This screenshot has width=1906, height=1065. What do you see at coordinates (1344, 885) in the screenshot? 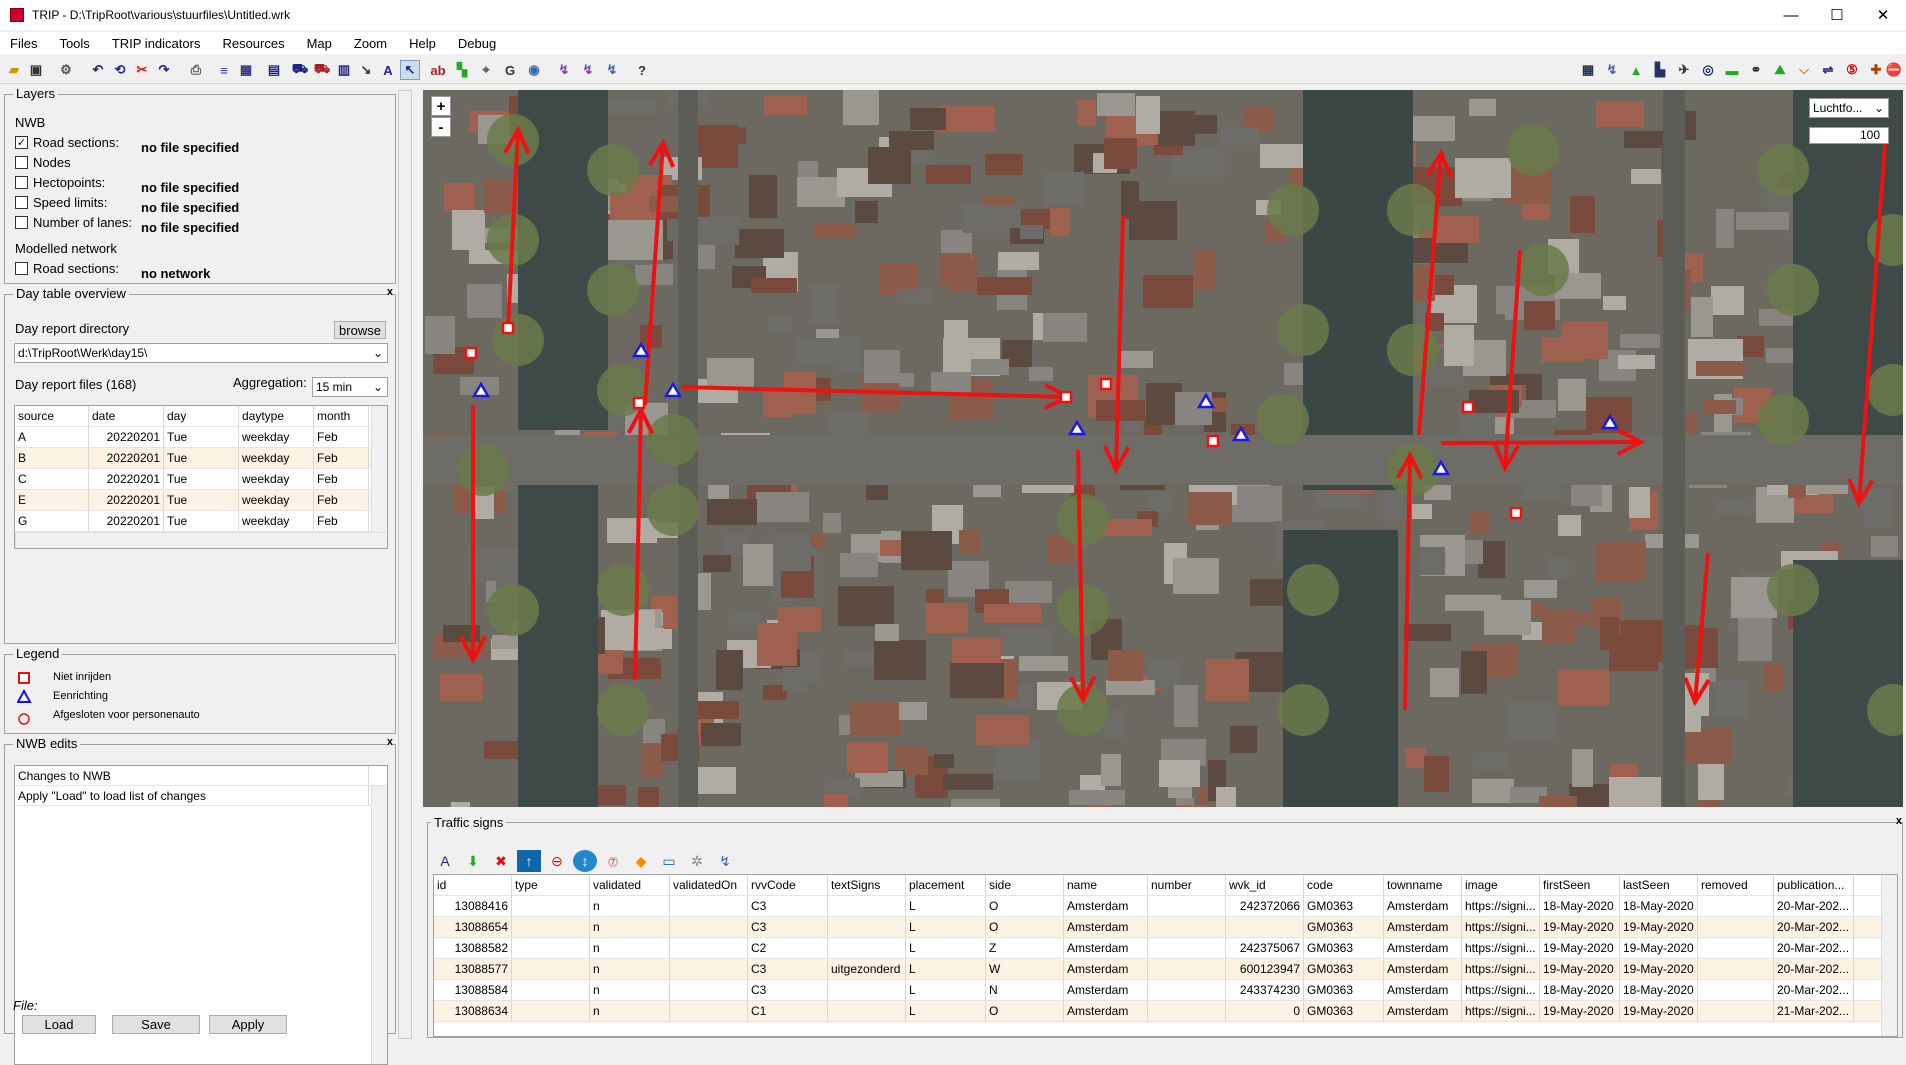
I see `column-header: code` at bounding box center [1344, 885].